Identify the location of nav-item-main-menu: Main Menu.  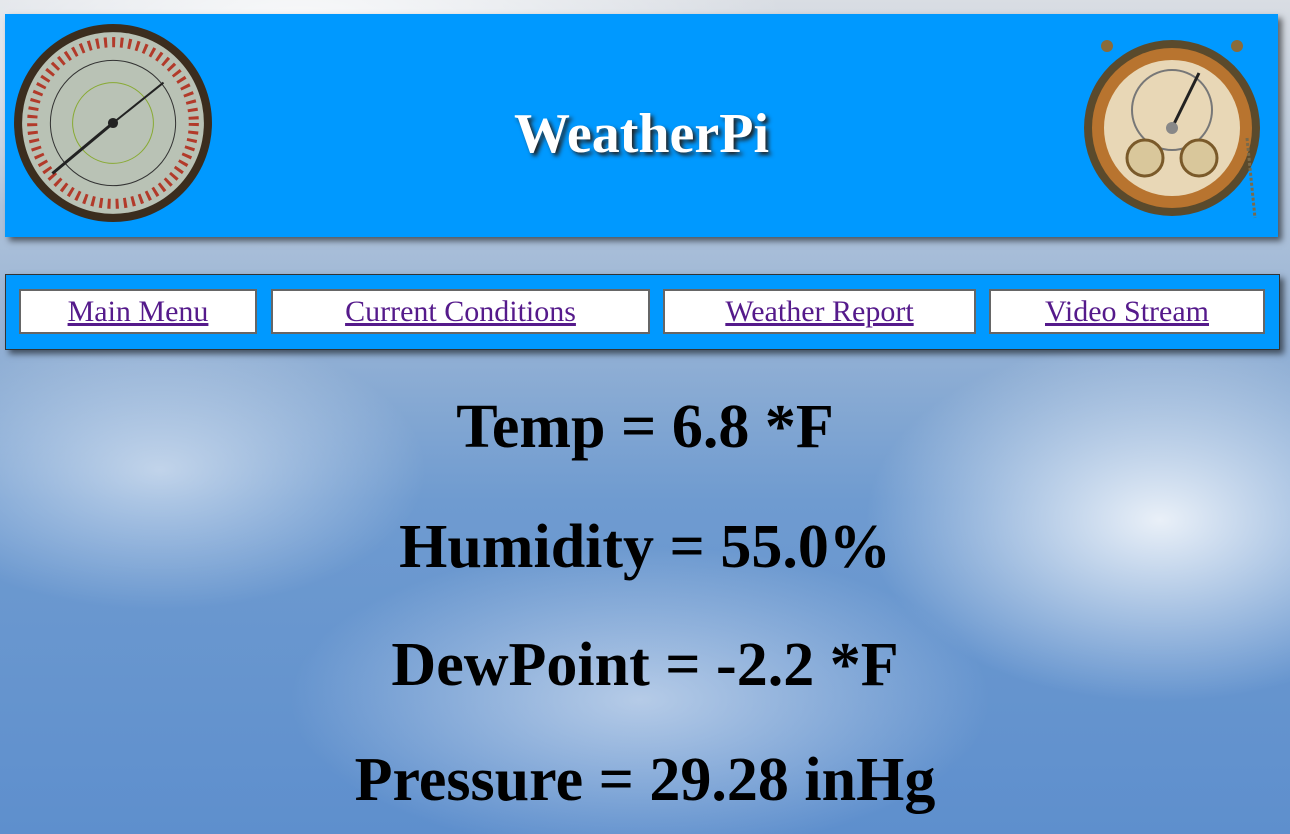
(138, 311).